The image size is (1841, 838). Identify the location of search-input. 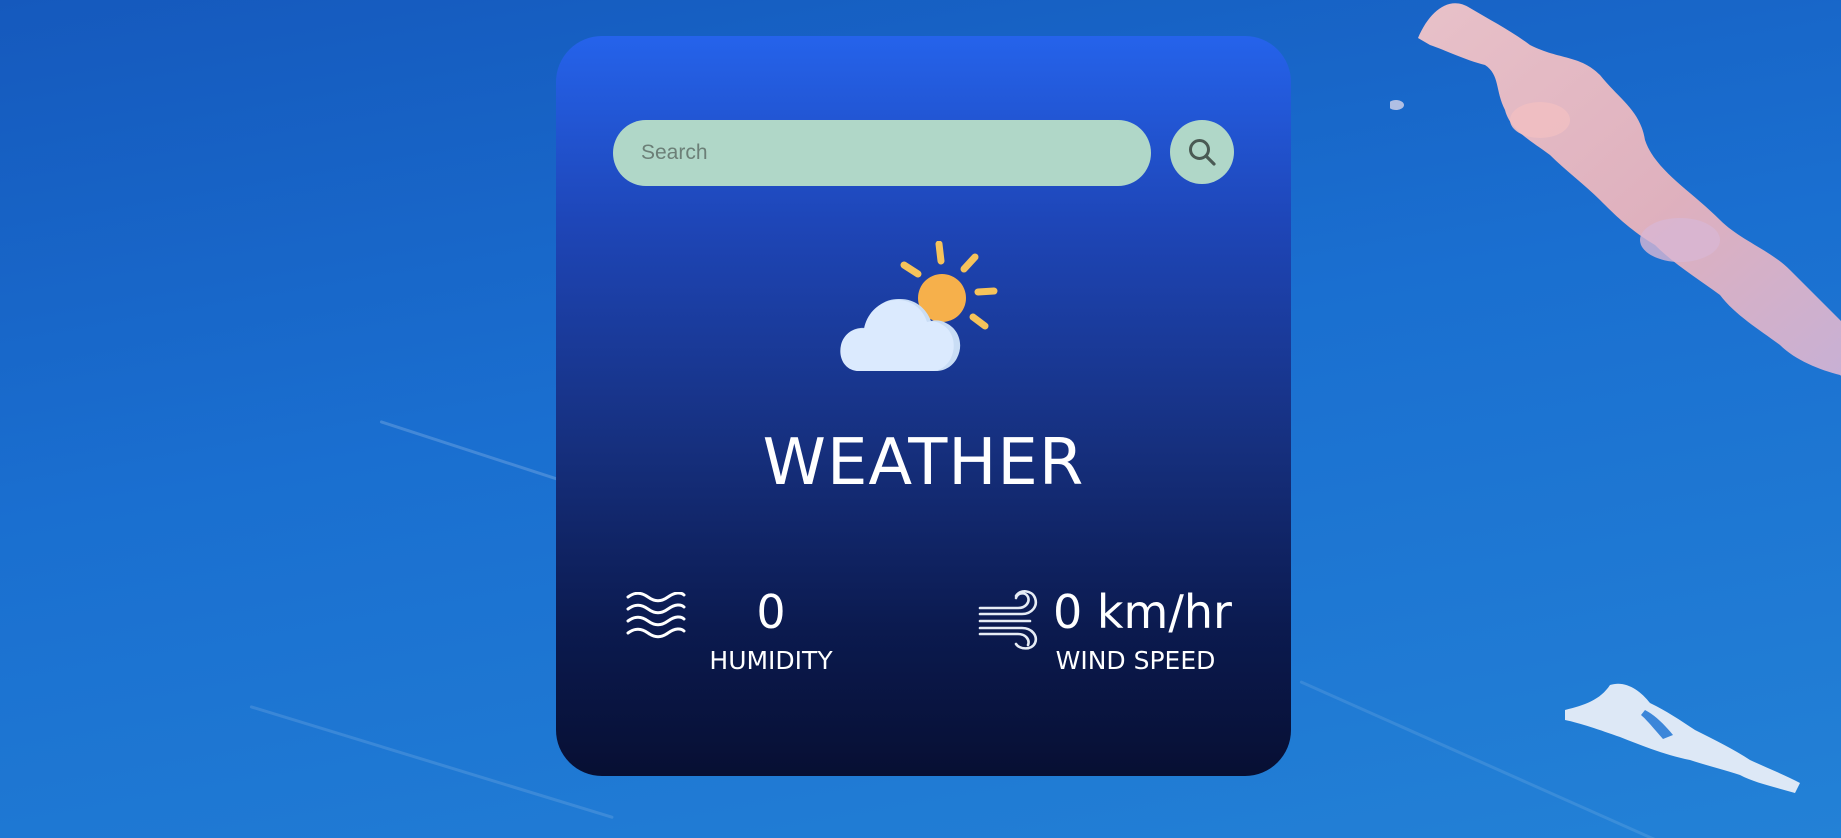
(882, 153).